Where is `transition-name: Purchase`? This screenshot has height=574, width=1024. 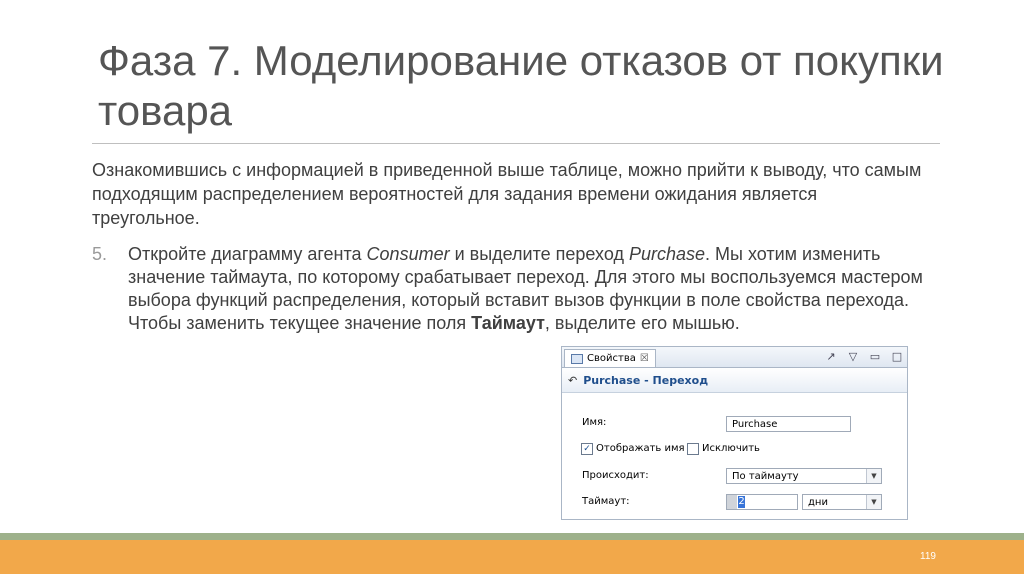
transition-name: Purchase is located at coordinates (667, 254).